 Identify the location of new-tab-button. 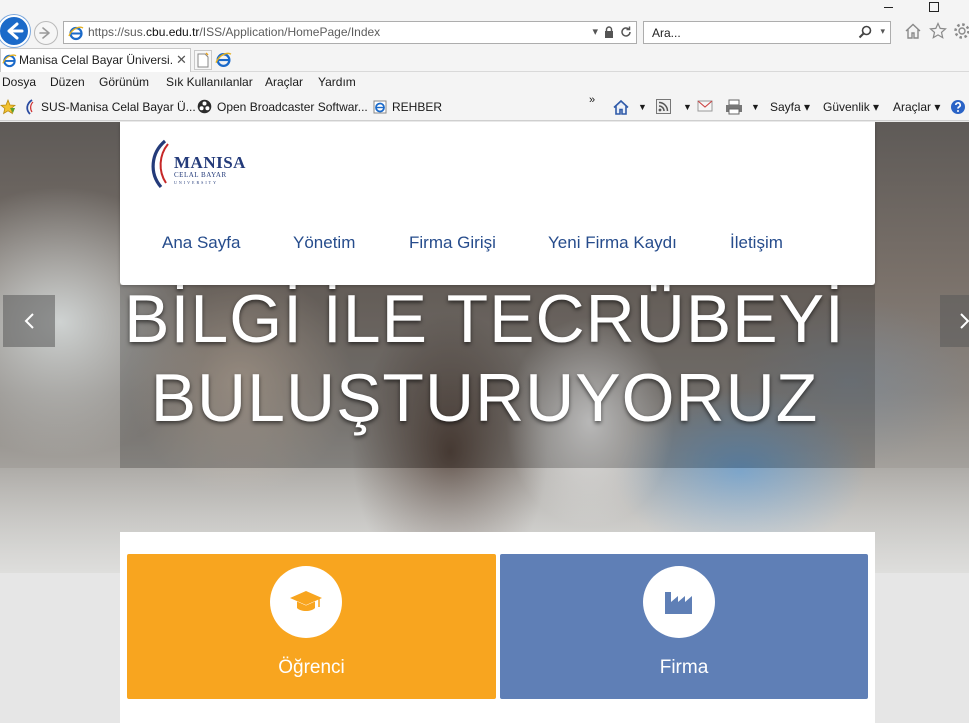
(203, 60).